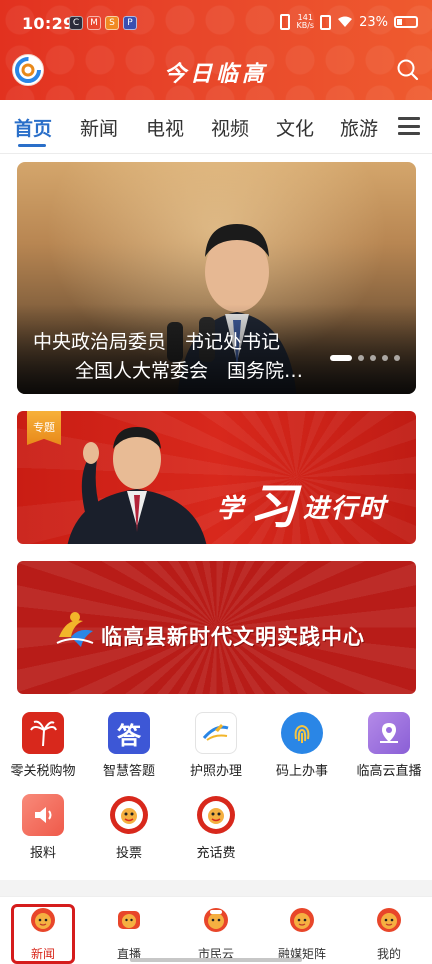 The width and height of the screenshot is (432, 964). Describe the element at coordinates (157, 342) in the screenshot. I see `hero-caption-line1: 中央政治局委员 书记处书记` at that location.